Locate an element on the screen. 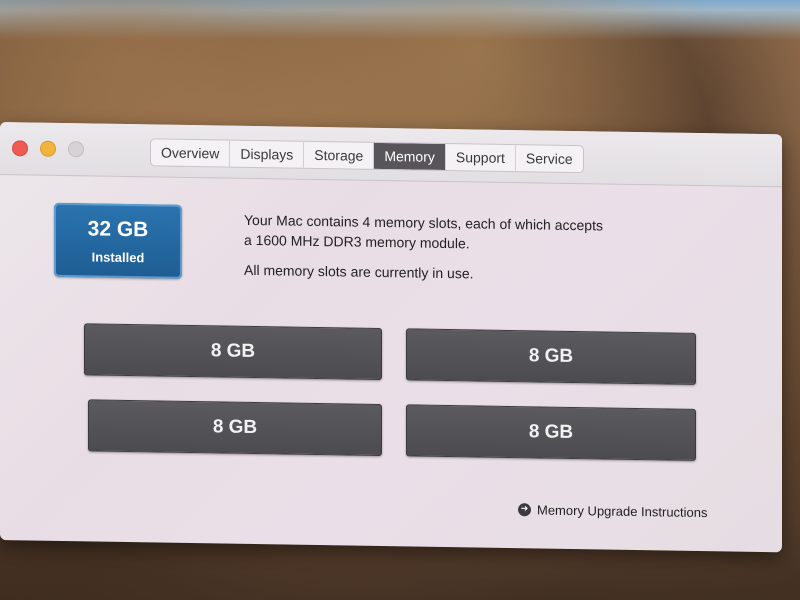 Image resolution: width=800 pixels, height=600 pixels. memory-slot-1: 8 GB is located at coordinates (233, 352).